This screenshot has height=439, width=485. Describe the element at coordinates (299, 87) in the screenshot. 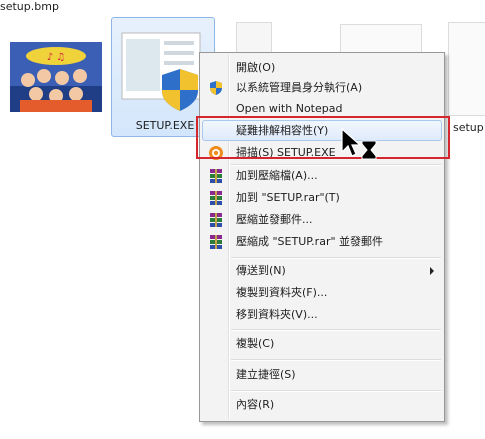

I see `menu-item-label: 以系統管理員身分執行(A)` at that location.